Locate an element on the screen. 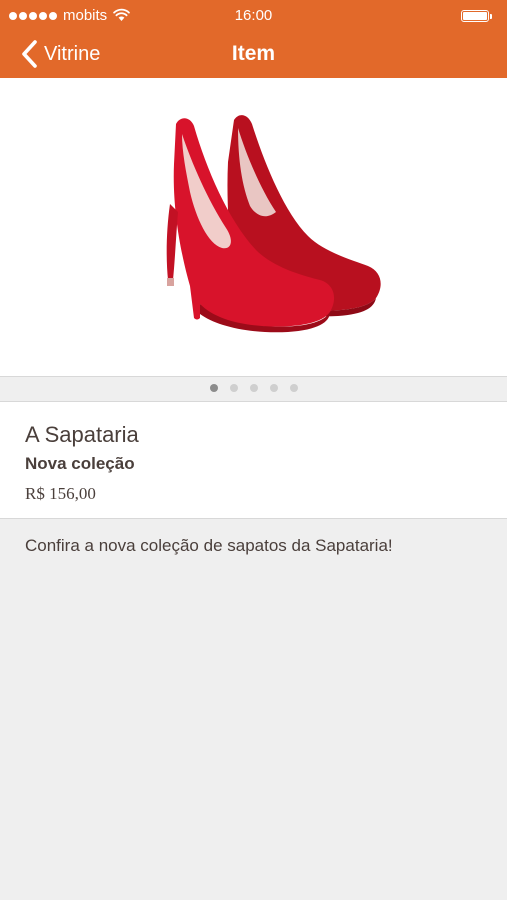  battery-icon is located at coordinates (475, 16).